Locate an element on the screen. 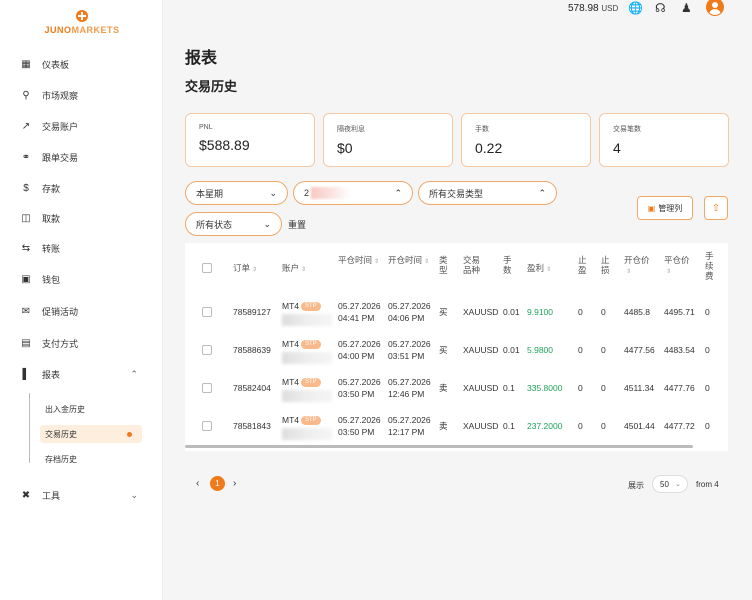 This screenshot has height=600, width=752. col-close-time: 平仓时间 ⇕ is located at coordinates (359, 261).